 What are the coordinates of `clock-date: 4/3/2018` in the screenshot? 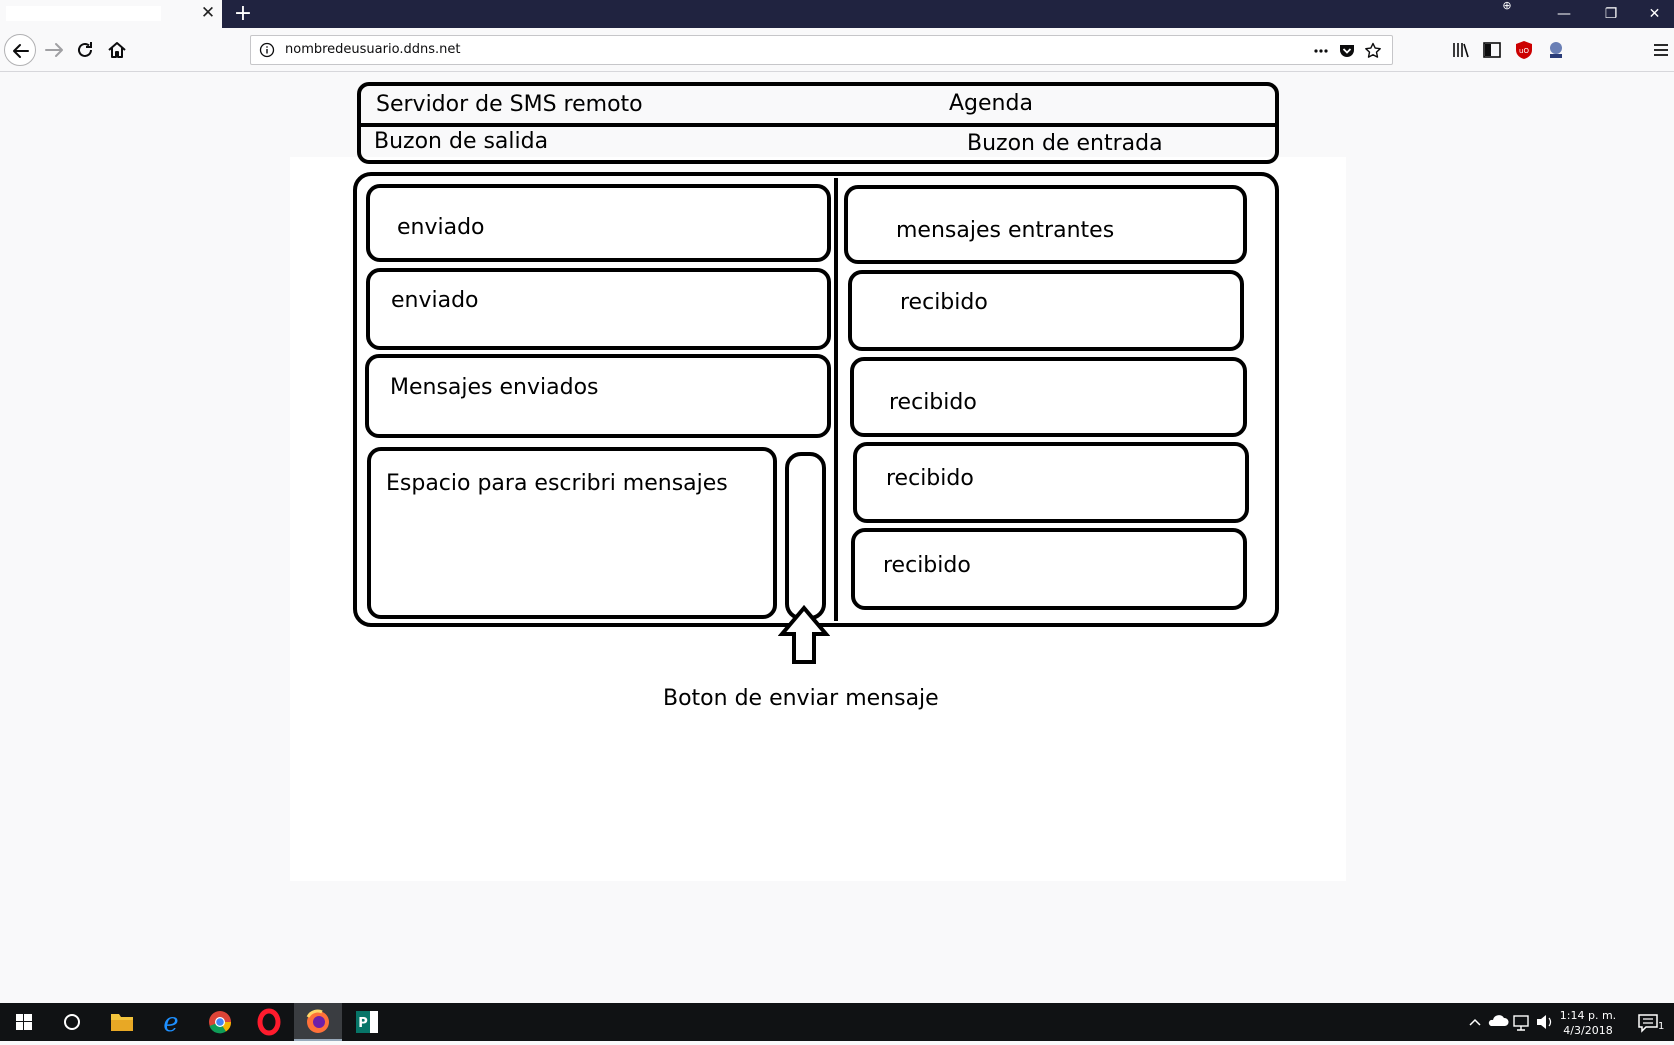 It's located at (1588, 1030).